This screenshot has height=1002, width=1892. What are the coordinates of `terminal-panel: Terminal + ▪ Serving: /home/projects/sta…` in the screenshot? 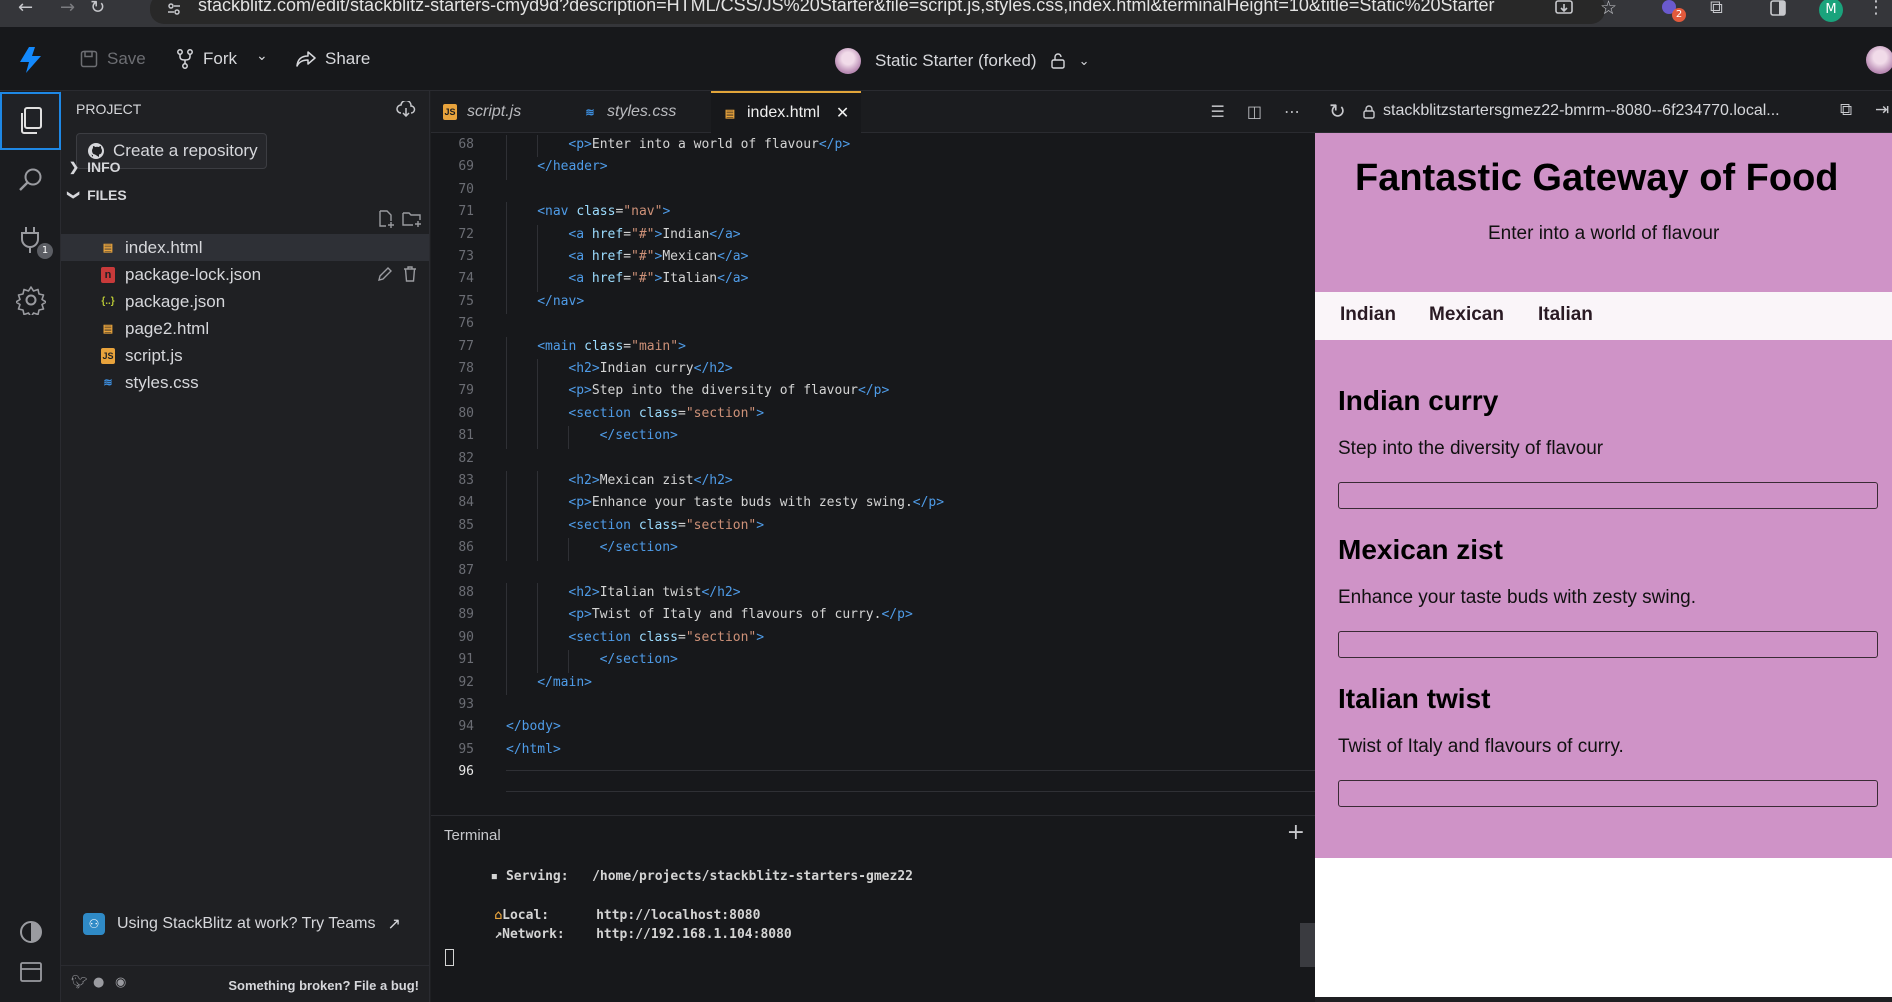 It's located at (873, 908).